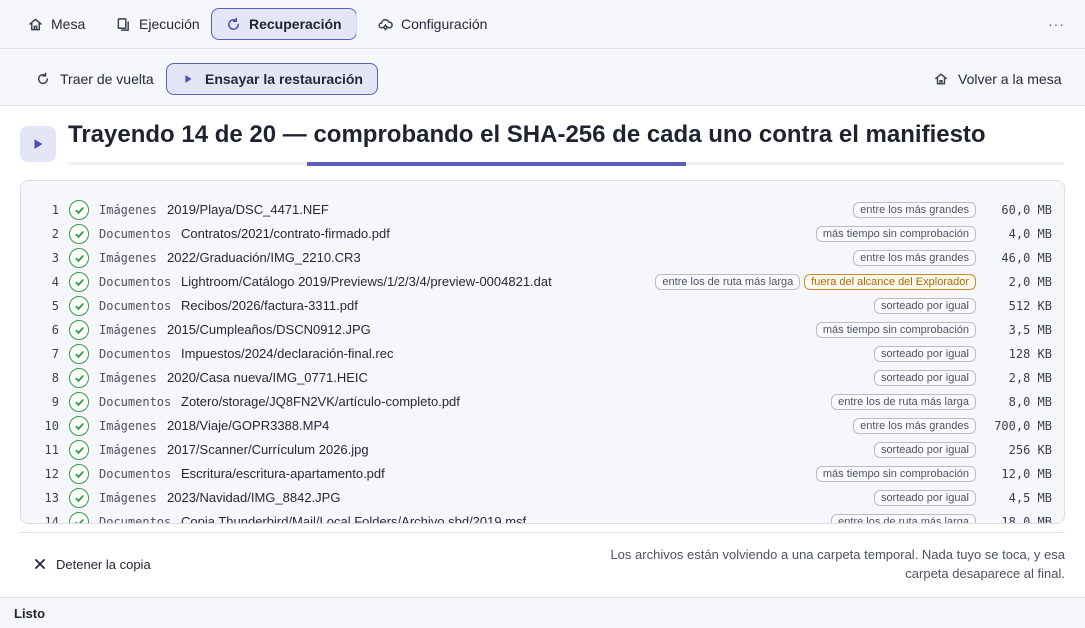 The width and height of the screenshot is (1085, 628). What do you see at coordinates (55, 282) in the screenshot?
I see `row-number: 4` at bounding box center [55, 282].